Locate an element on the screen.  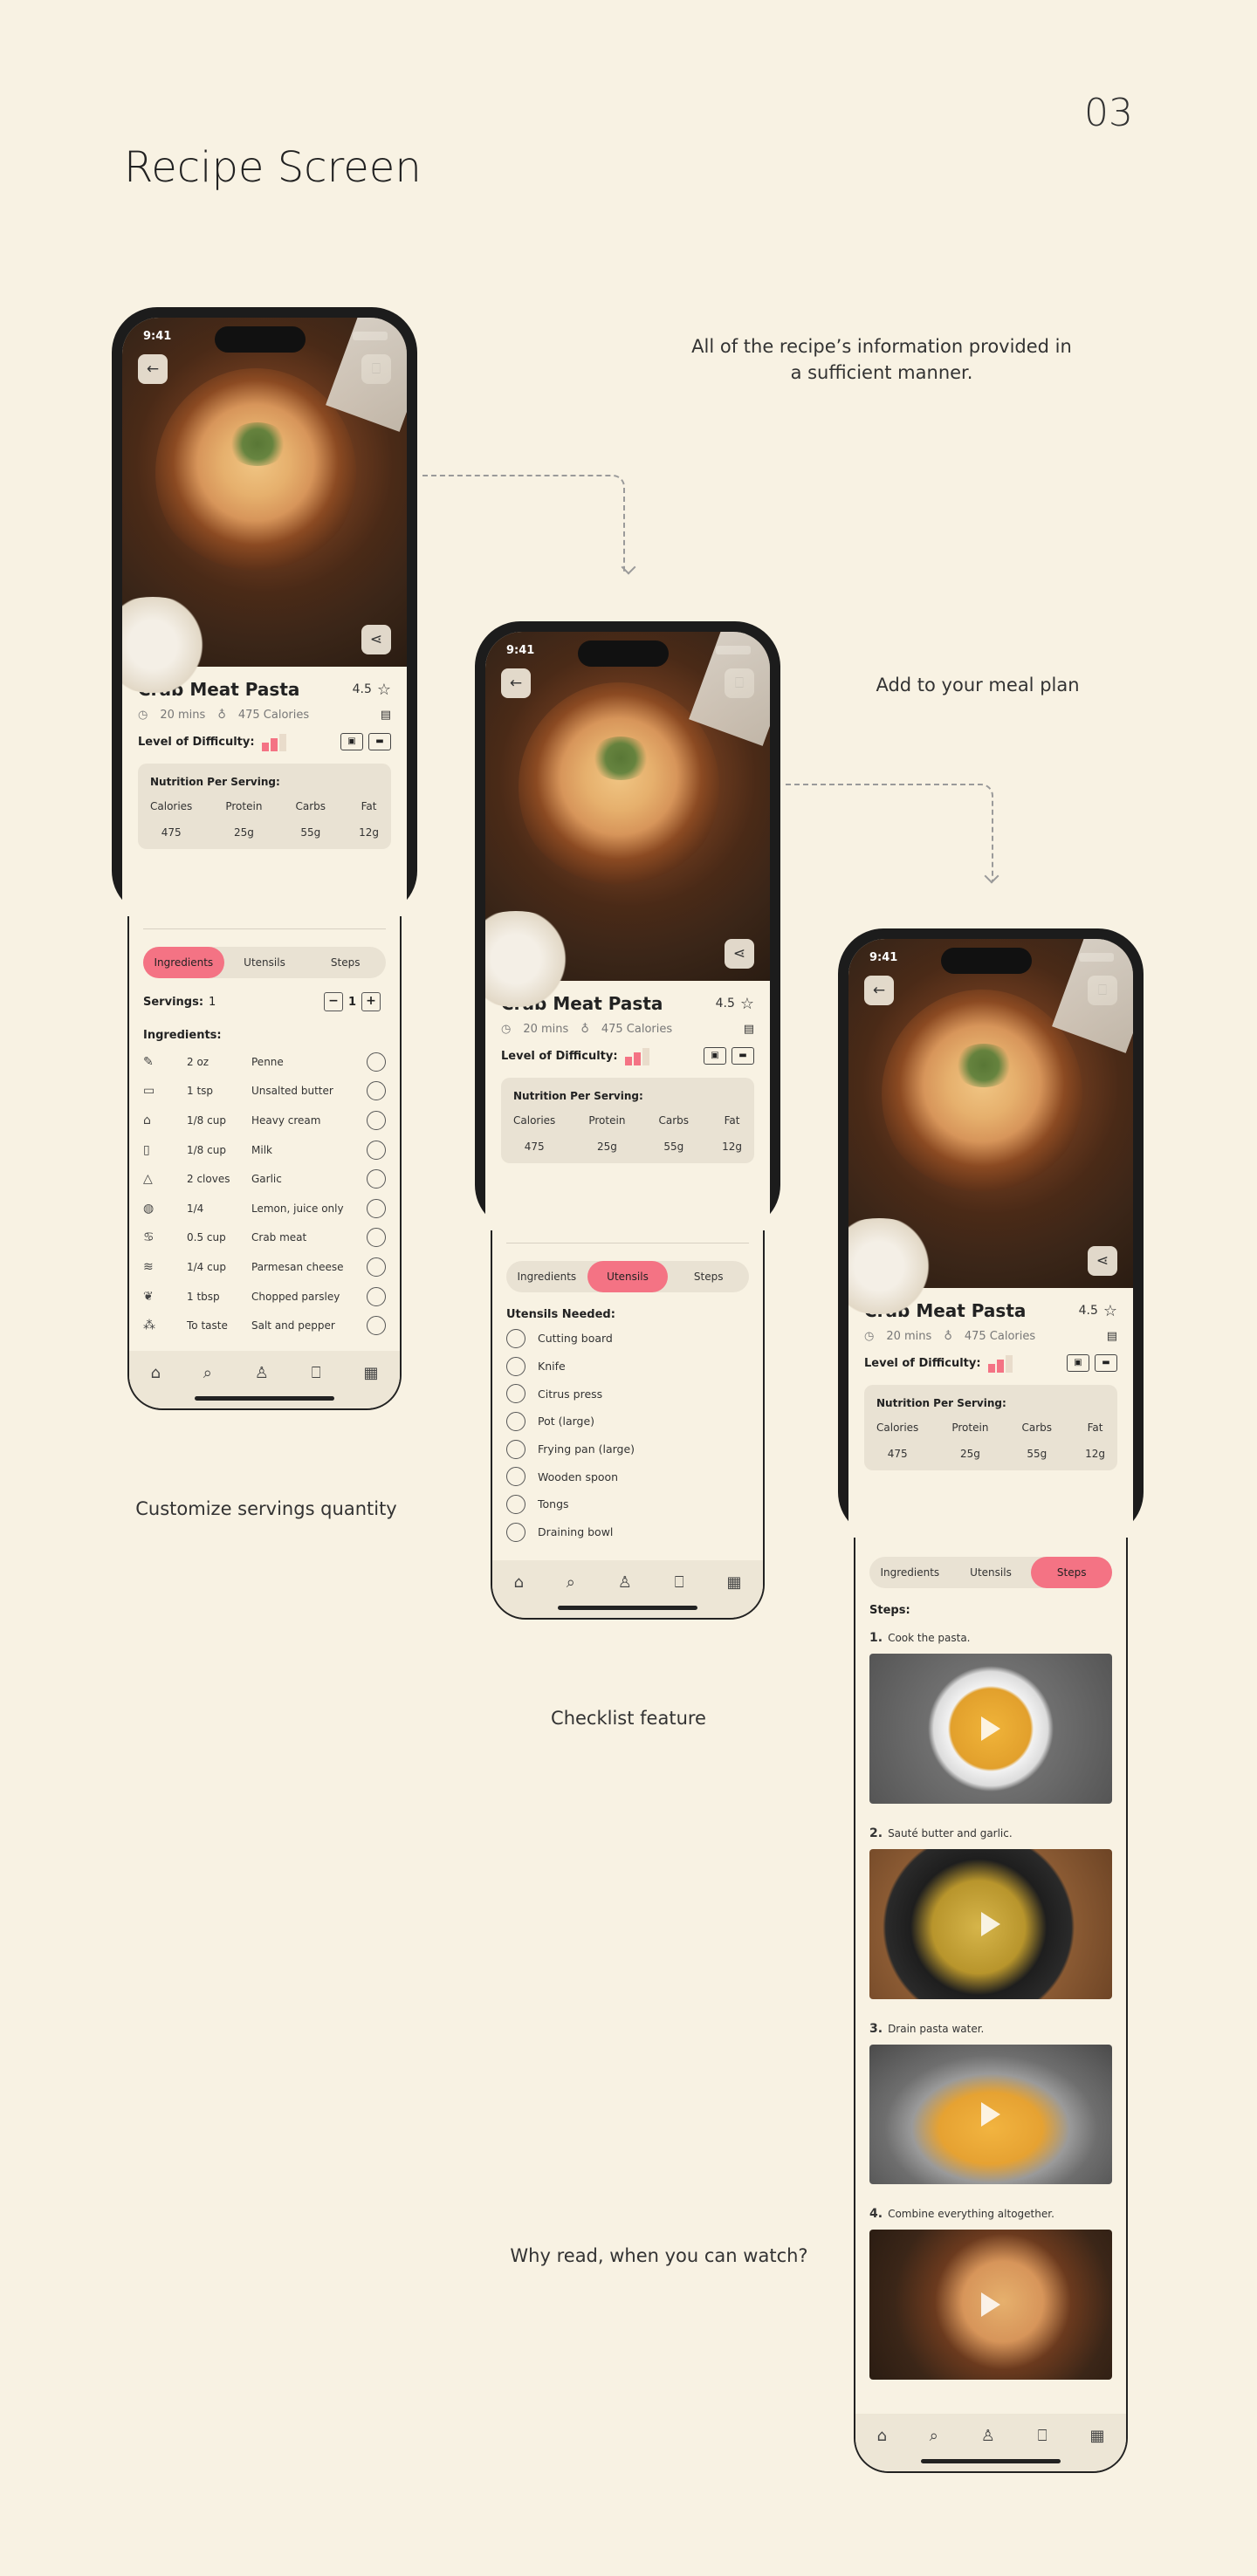
step-1-video is located at coordinates (991, 1729).